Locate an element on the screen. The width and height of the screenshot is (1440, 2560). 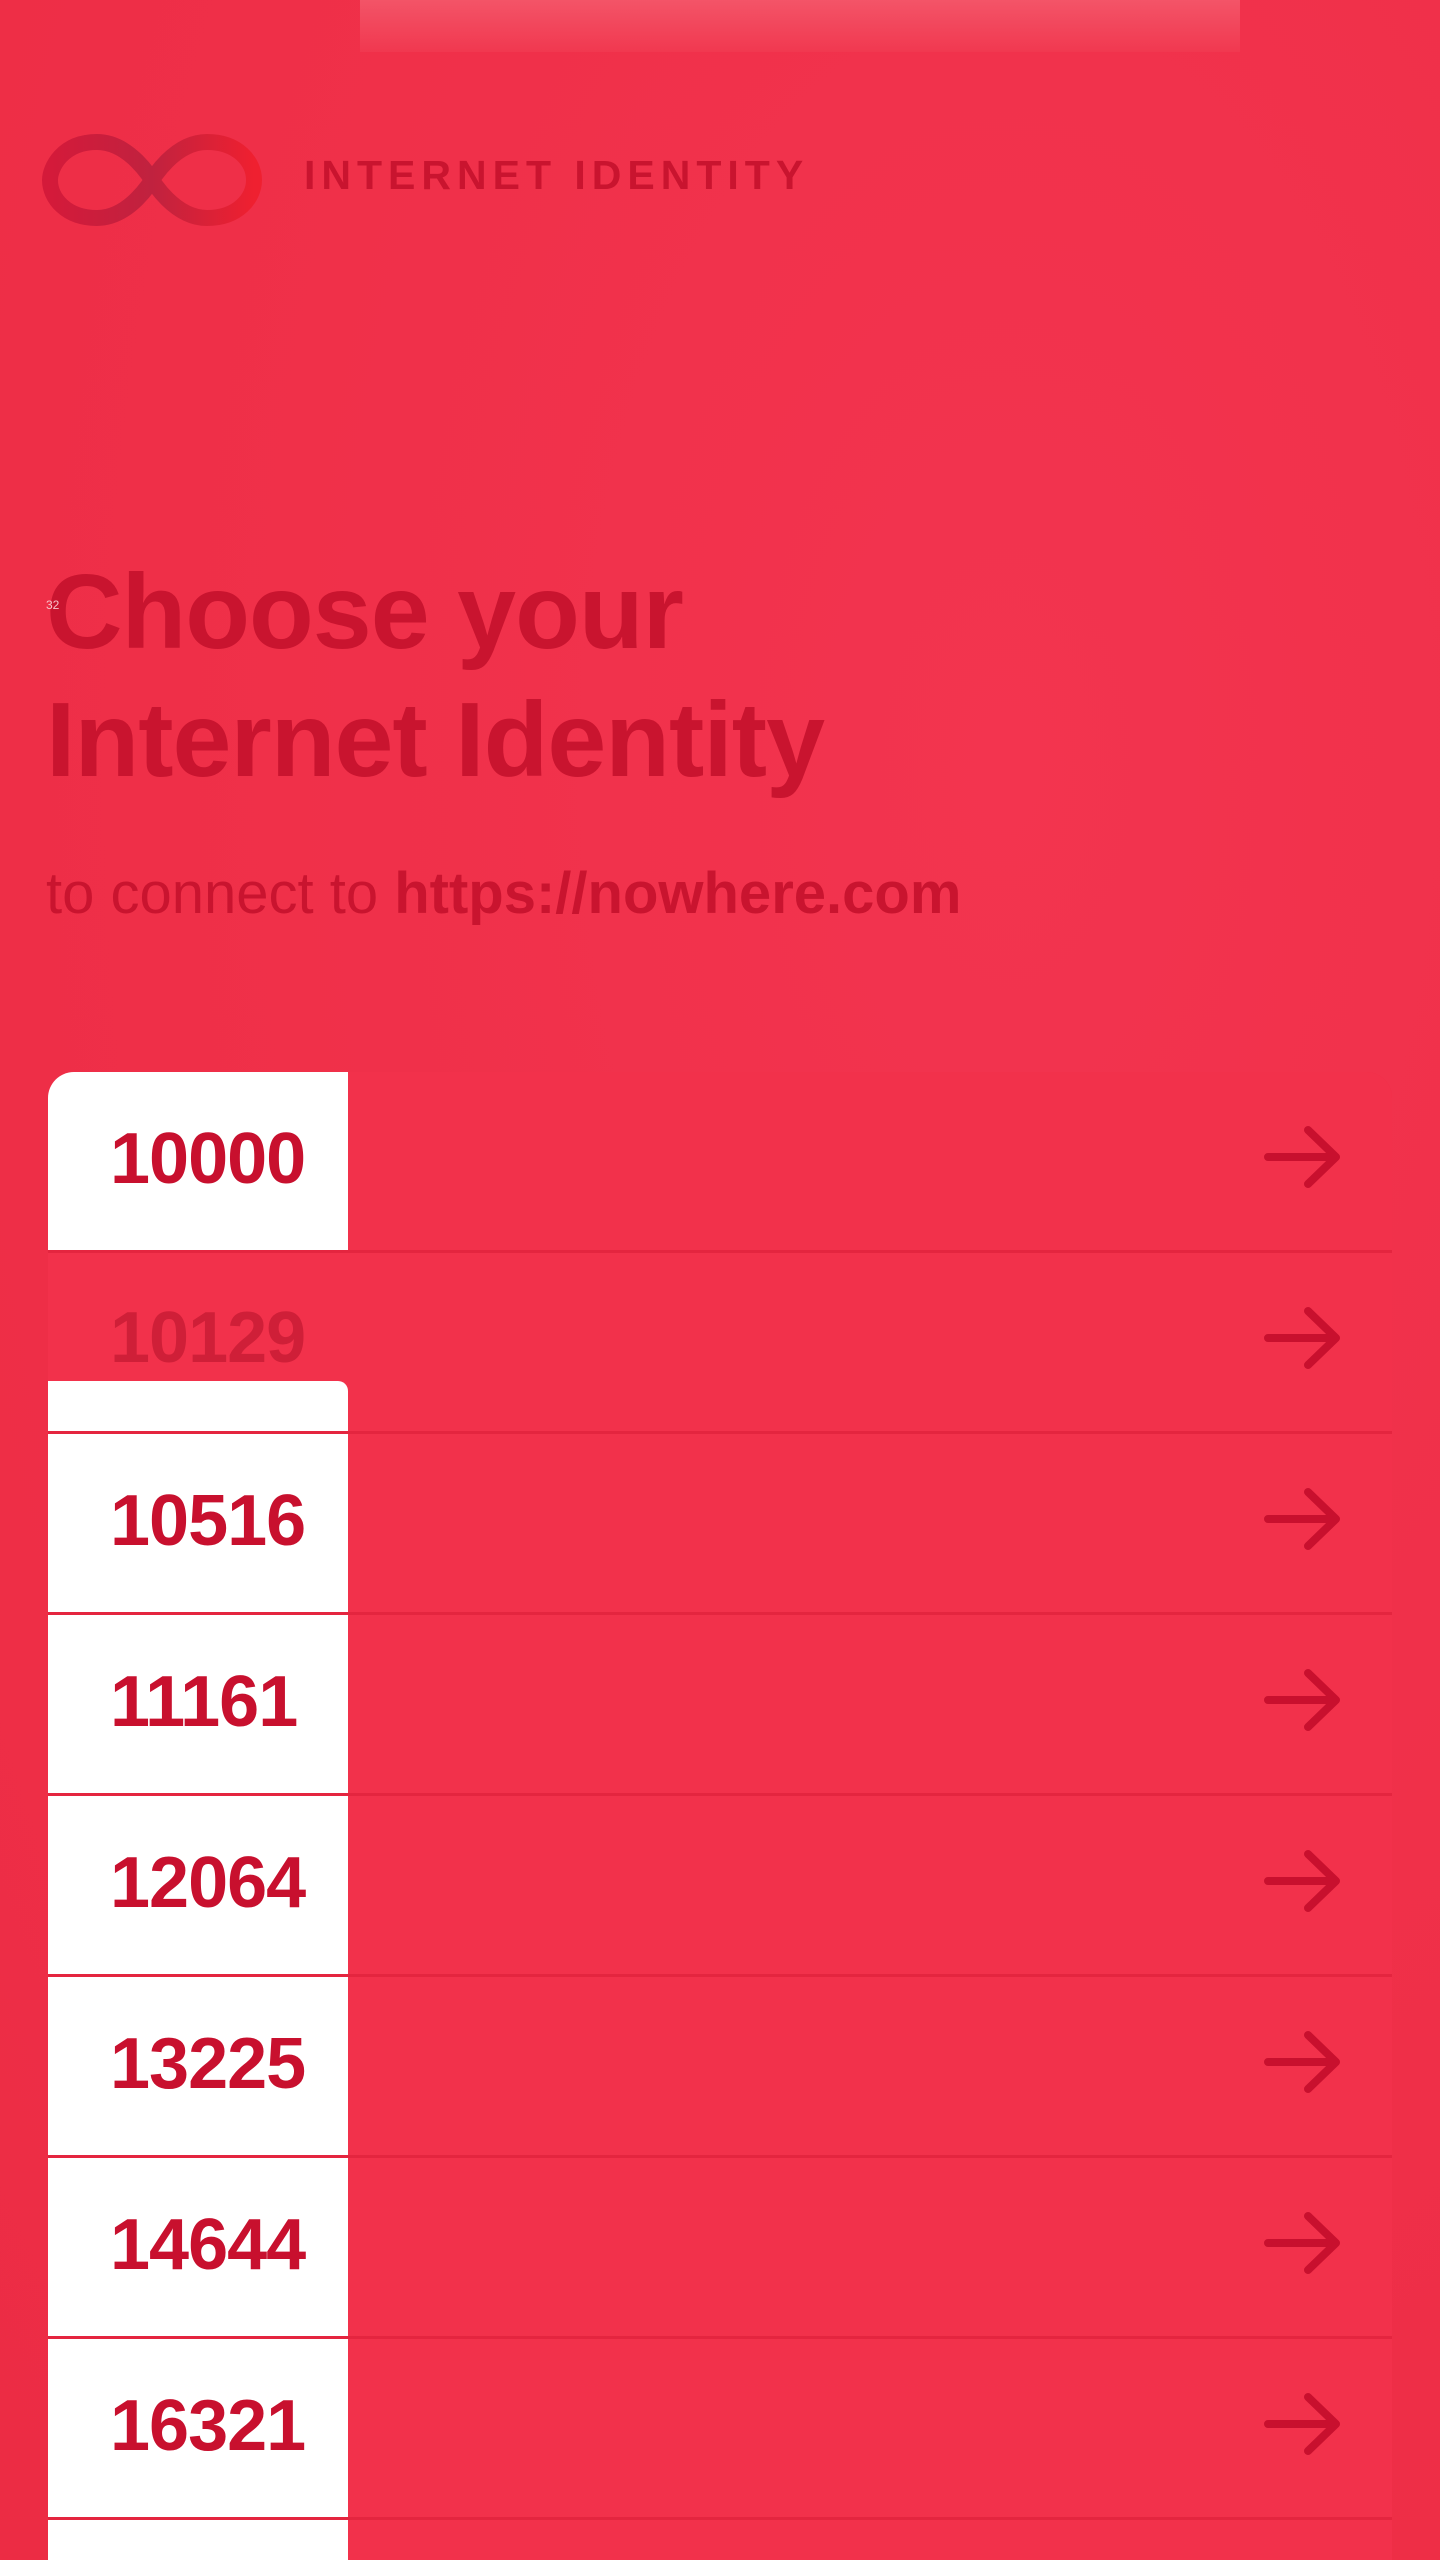
title-line-2: Internet Identity is located at coordinates (435, 740).